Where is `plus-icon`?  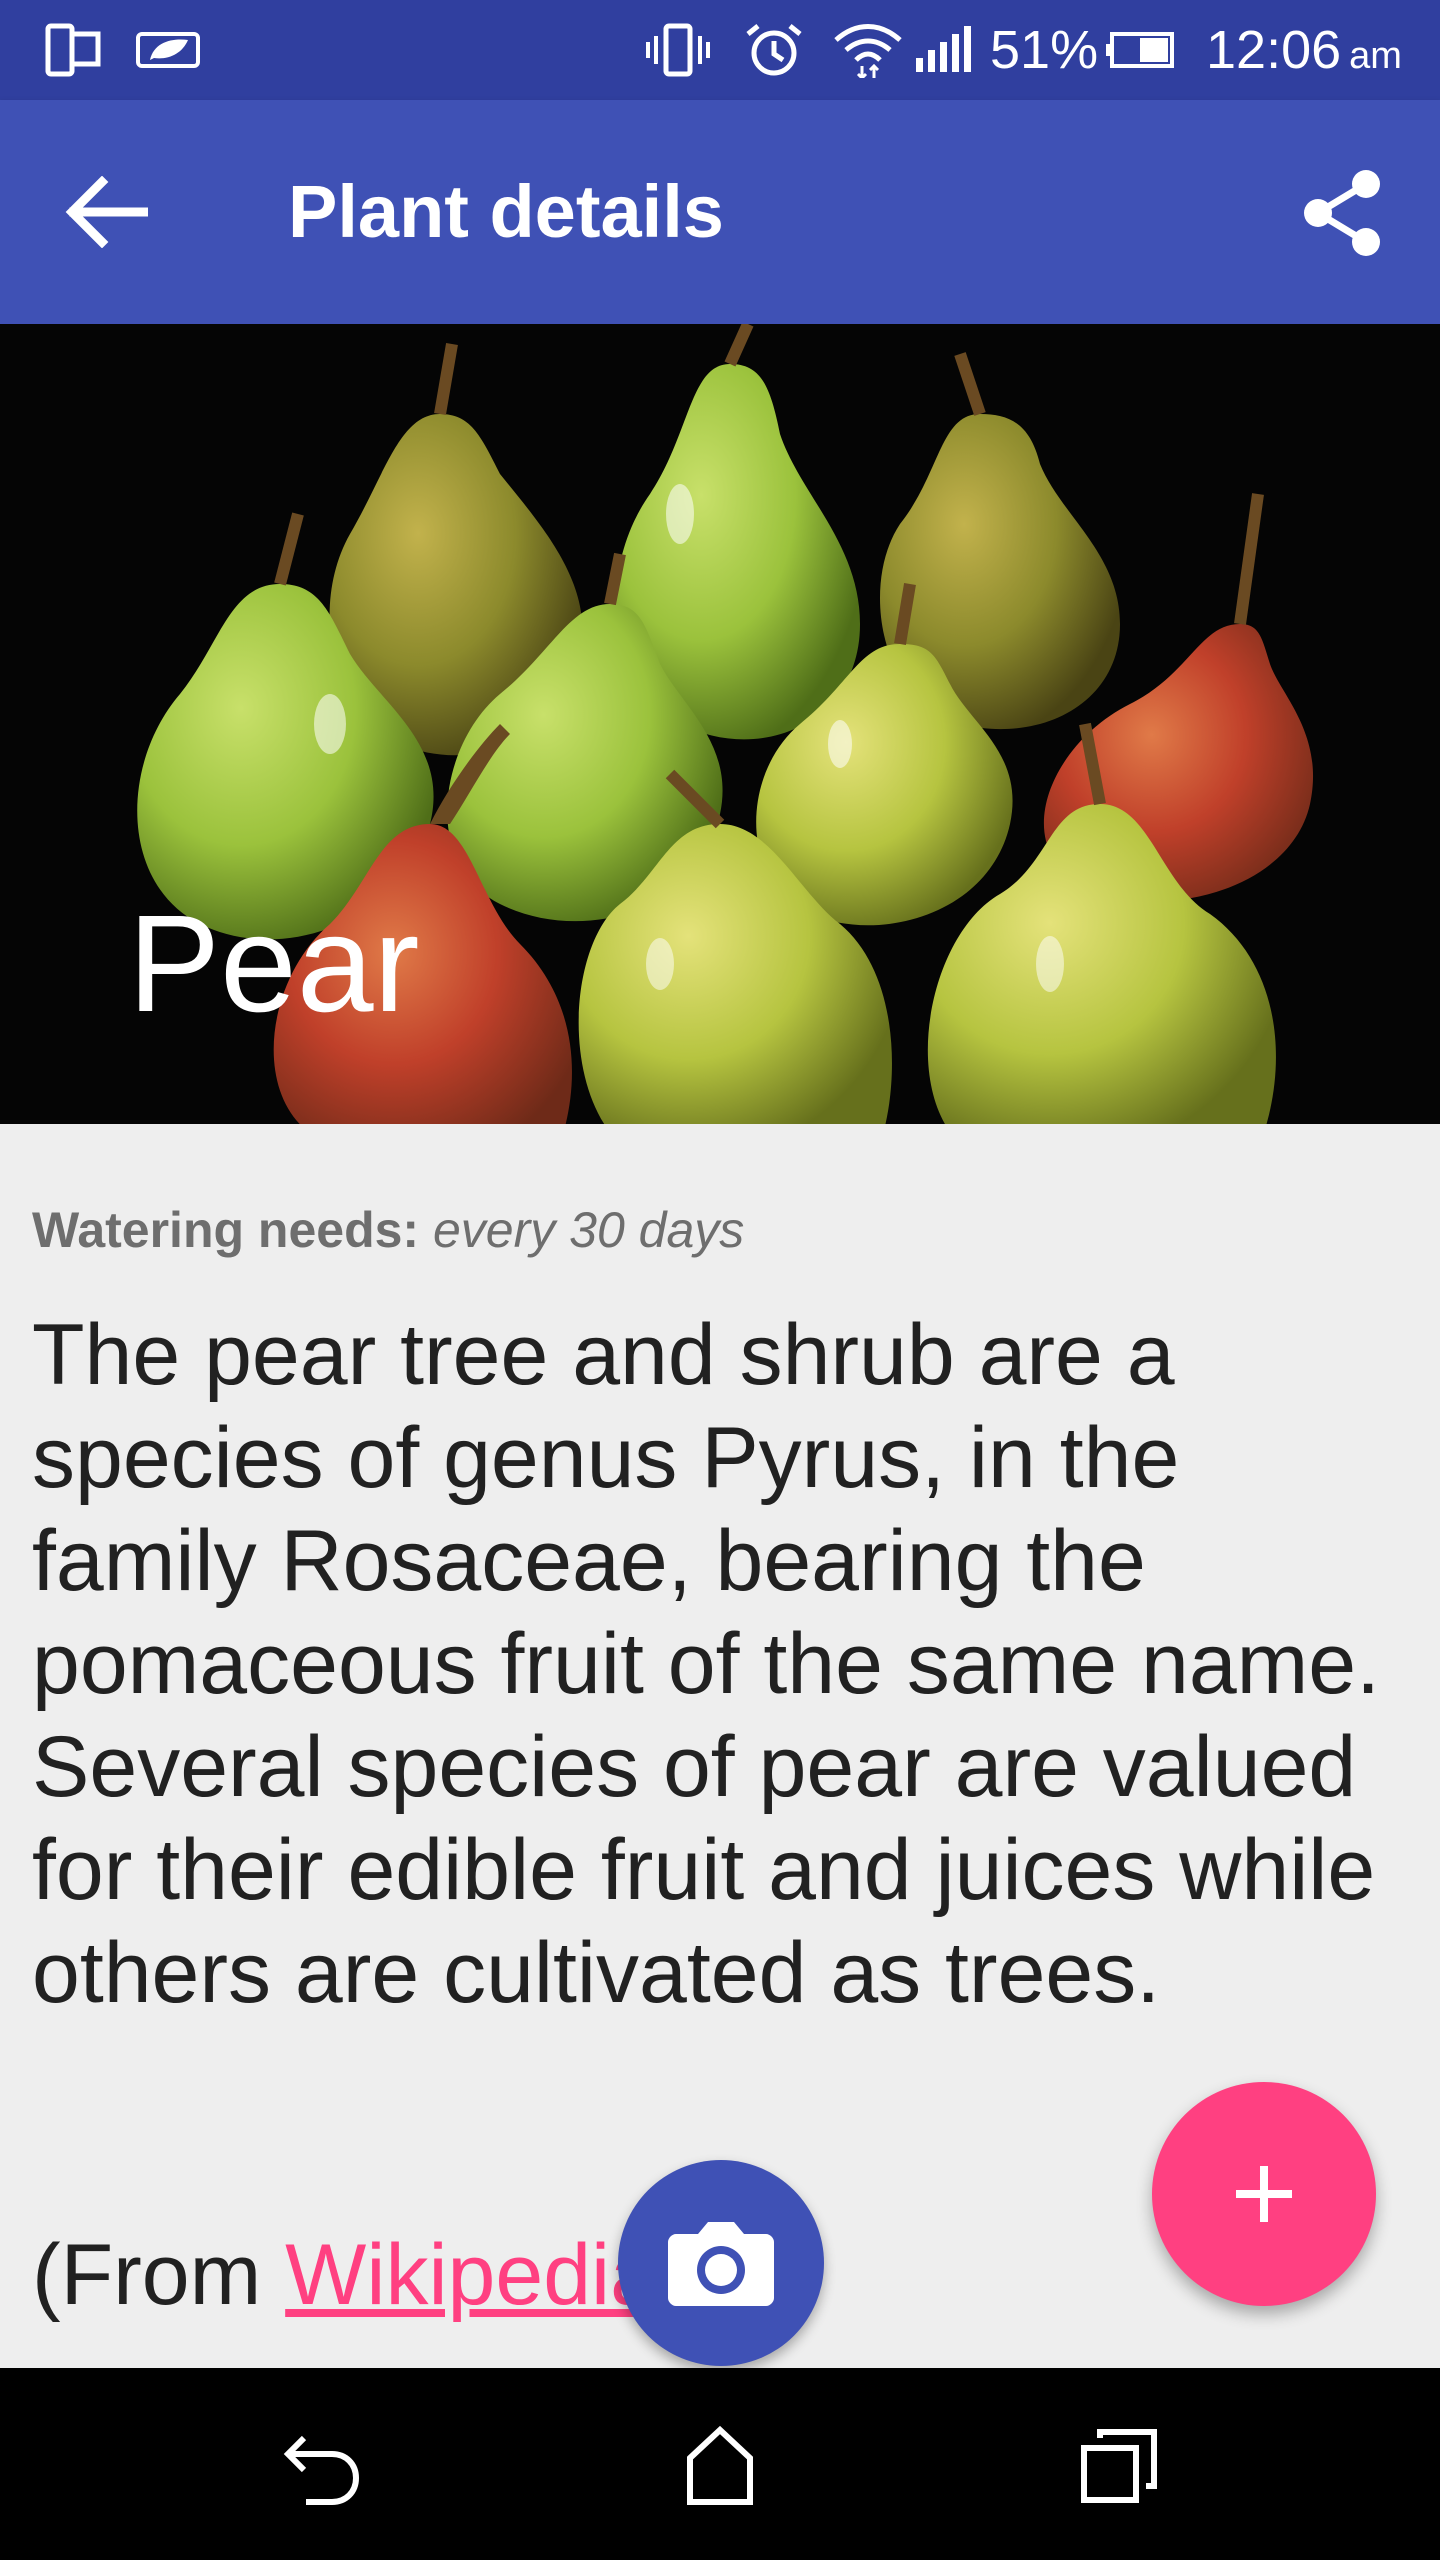 plus-icon is located at coordinates (1264, 2194).